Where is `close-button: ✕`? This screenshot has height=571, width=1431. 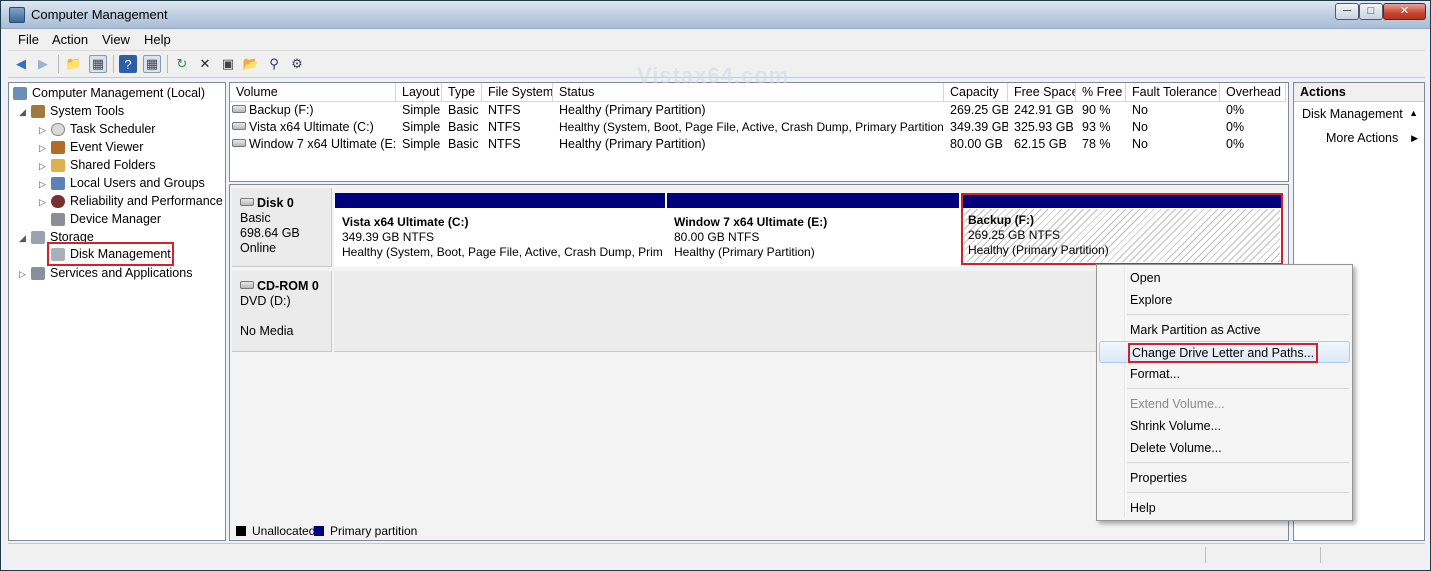
close-button: ✕ is located at coordinates (1404, 11).